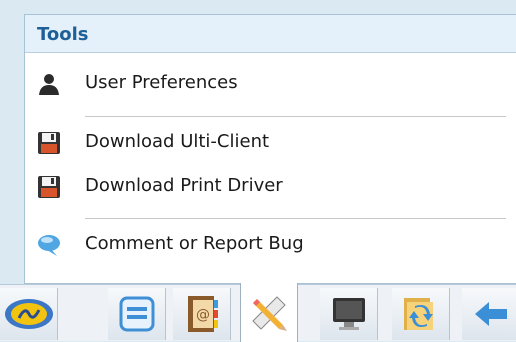  I want to click on panel-title: Tools, so click(63, 34).